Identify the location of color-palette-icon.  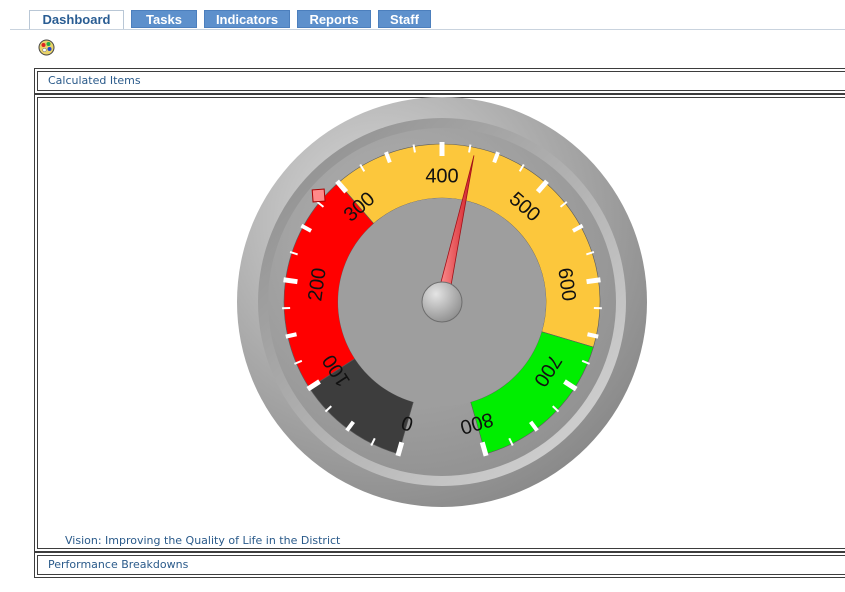
(46, 47).